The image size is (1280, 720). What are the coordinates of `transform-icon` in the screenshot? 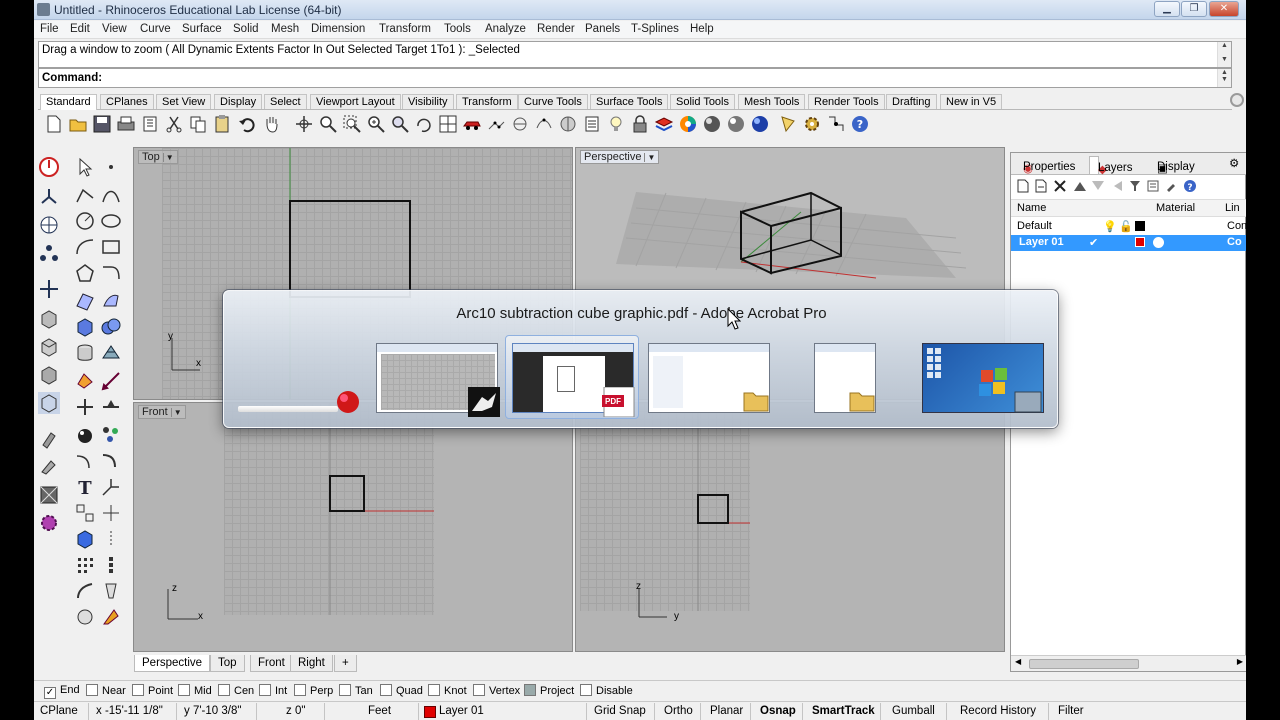 It's located at (85, 407).